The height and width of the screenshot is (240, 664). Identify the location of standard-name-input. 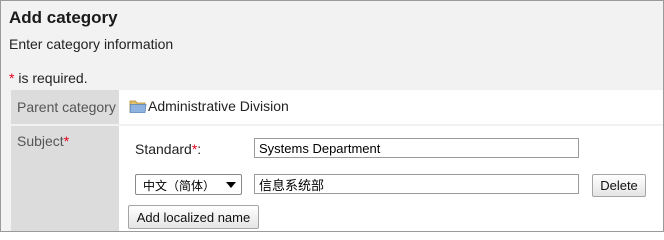
(416, 148).